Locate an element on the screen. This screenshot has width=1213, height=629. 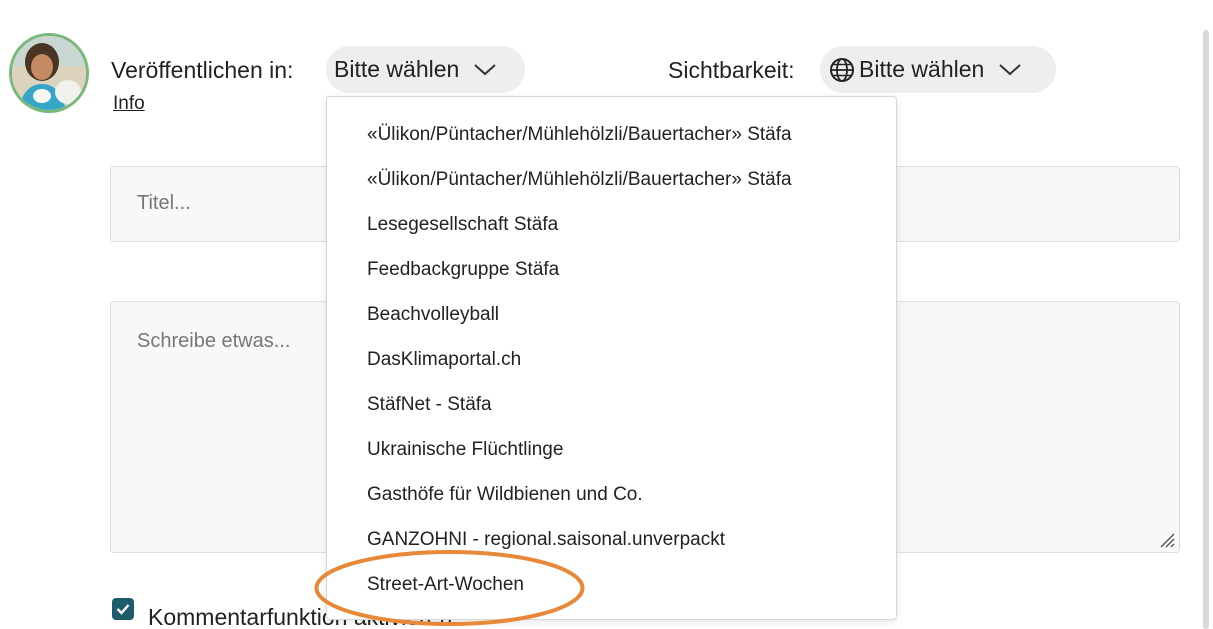
dropdown-option: Feedbackgruppe Stäfa is located at coordinates (463, 270).